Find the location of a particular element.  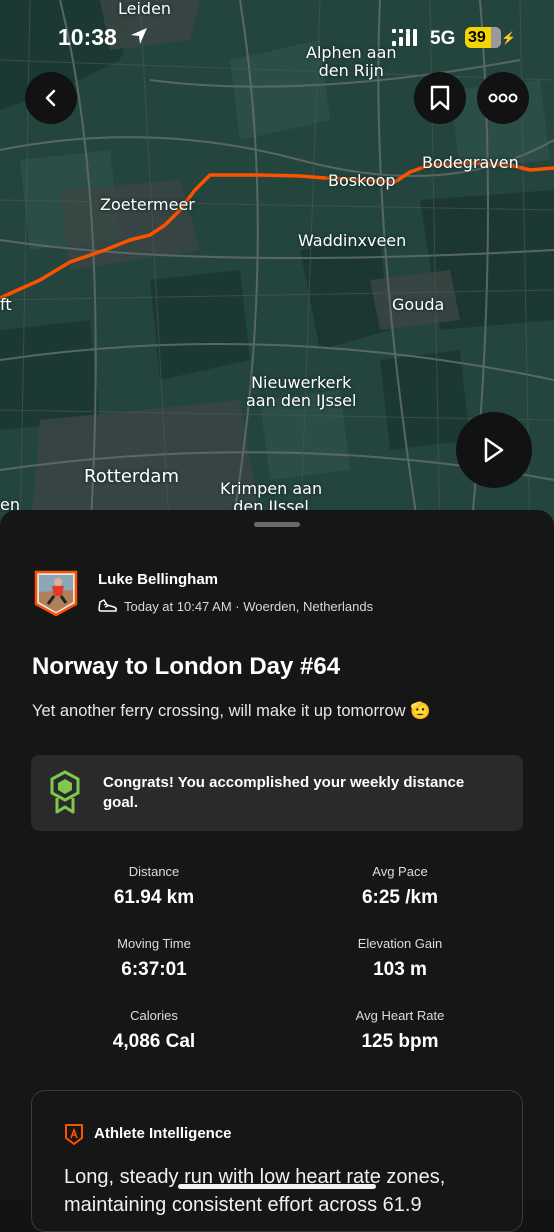

status-bar: 10:38 5G 39 ⚡ is located at coordinates (277, 35).